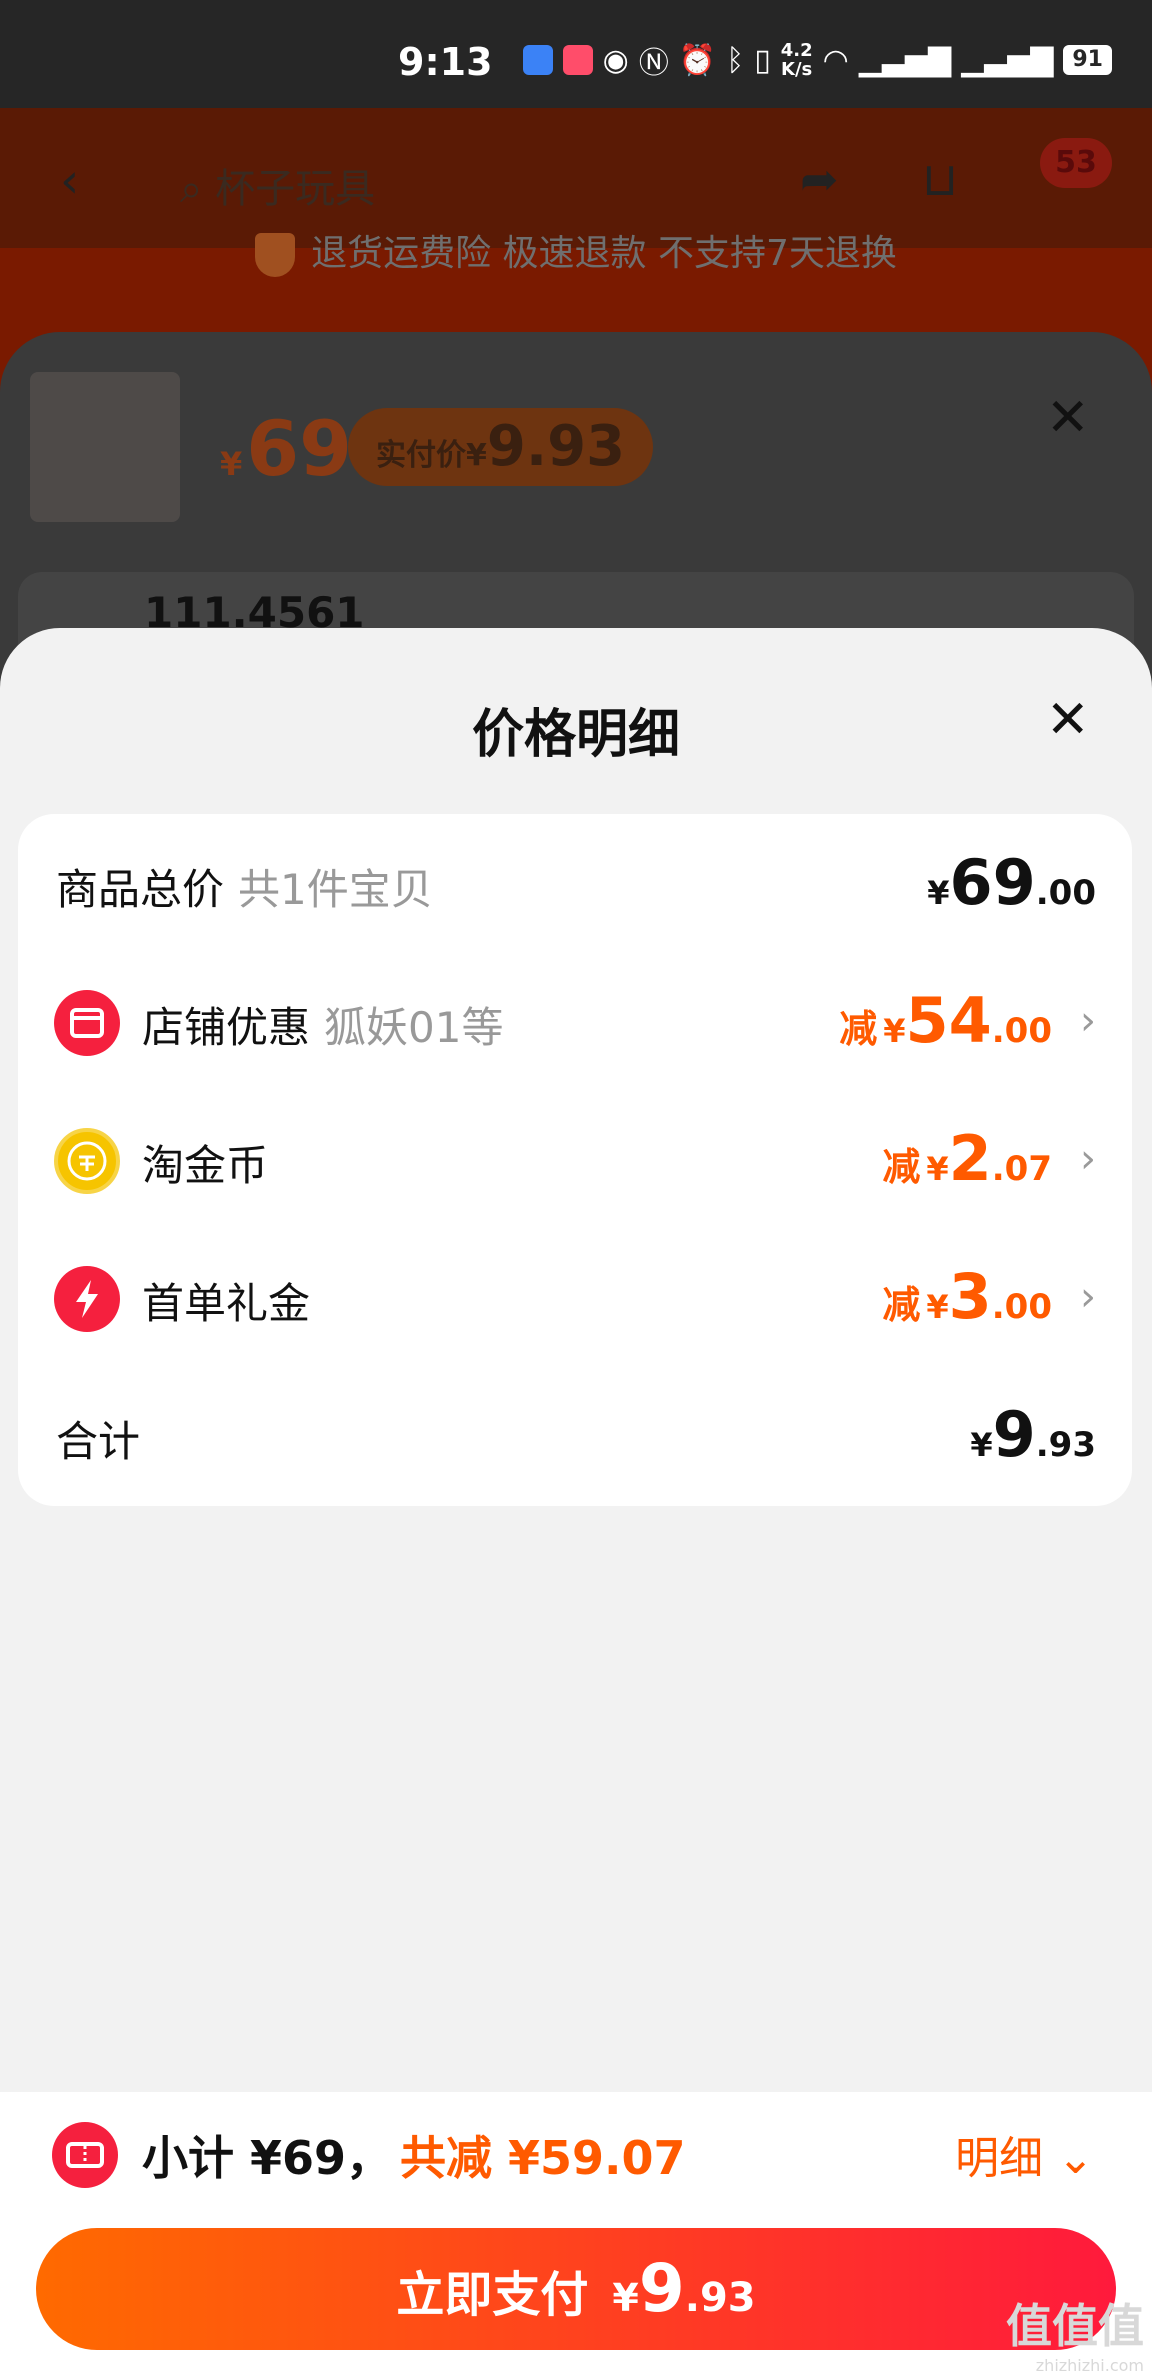 The height and width of the screenshot is (2376, 1152). Describe the element at coordinates (226, 1027) in the screenshot. I see `row-label: 店铺优惠` at that location.